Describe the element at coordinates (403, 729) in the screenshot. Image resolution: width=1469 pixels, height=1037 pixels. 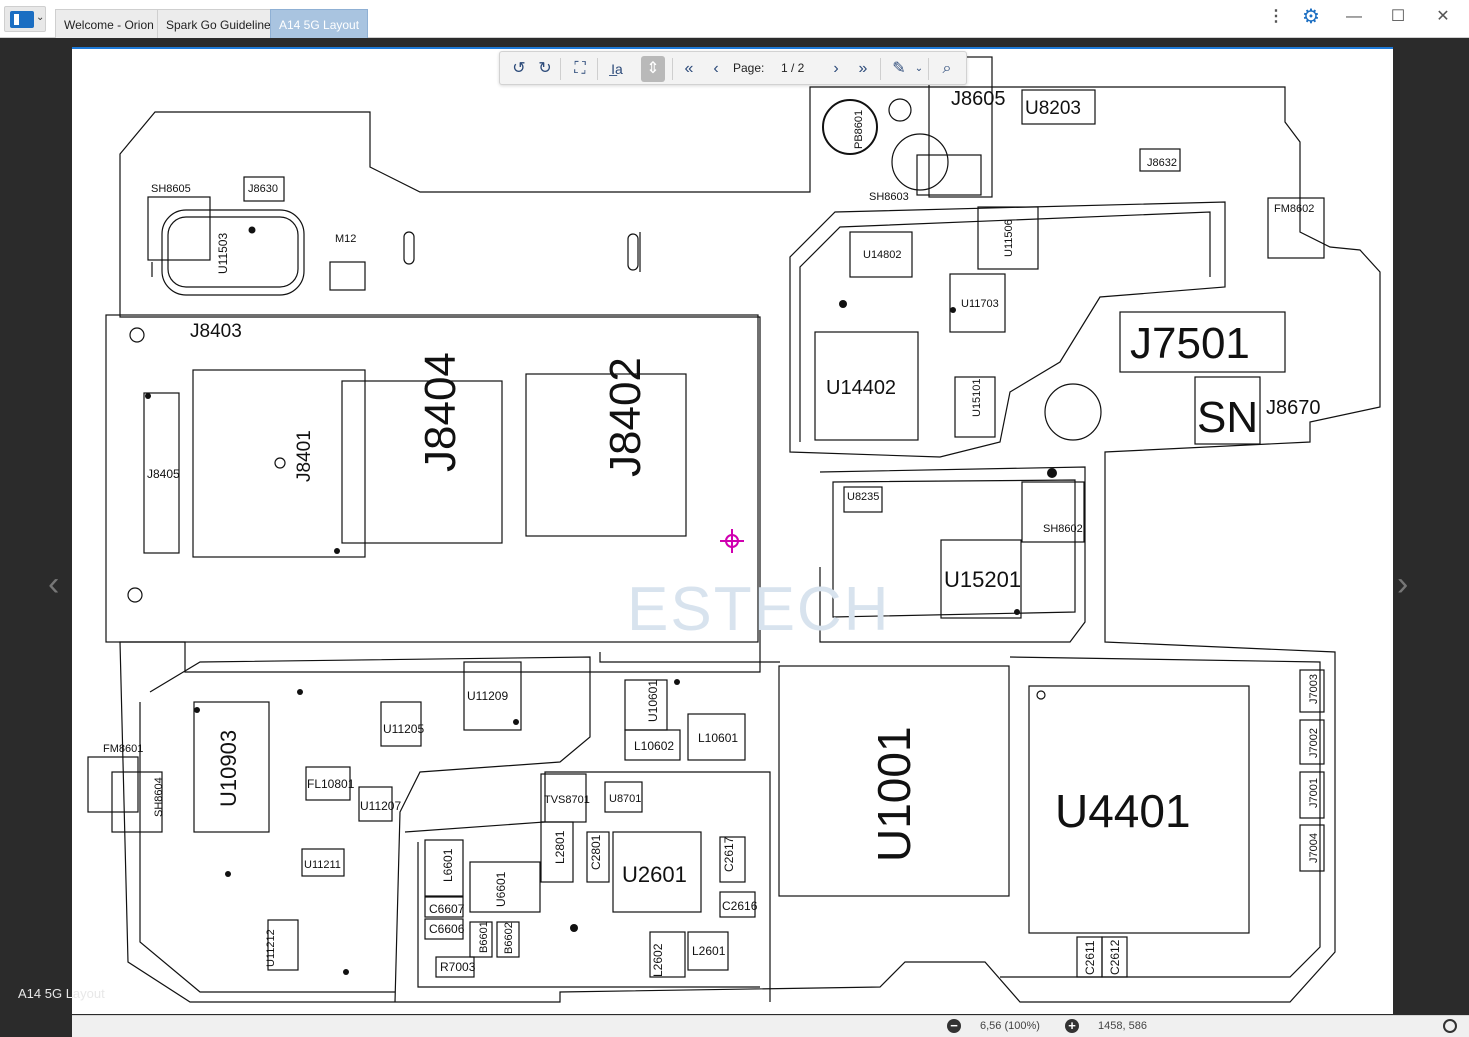
I see `component-label-u11205: U11205` at that location.